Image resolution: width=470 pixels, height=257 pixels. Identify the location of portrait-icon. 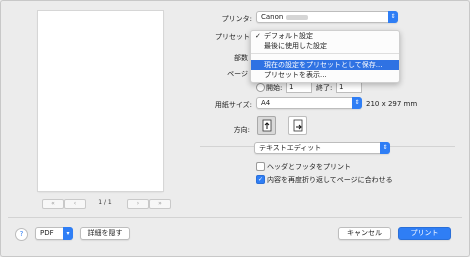
(267, 125).